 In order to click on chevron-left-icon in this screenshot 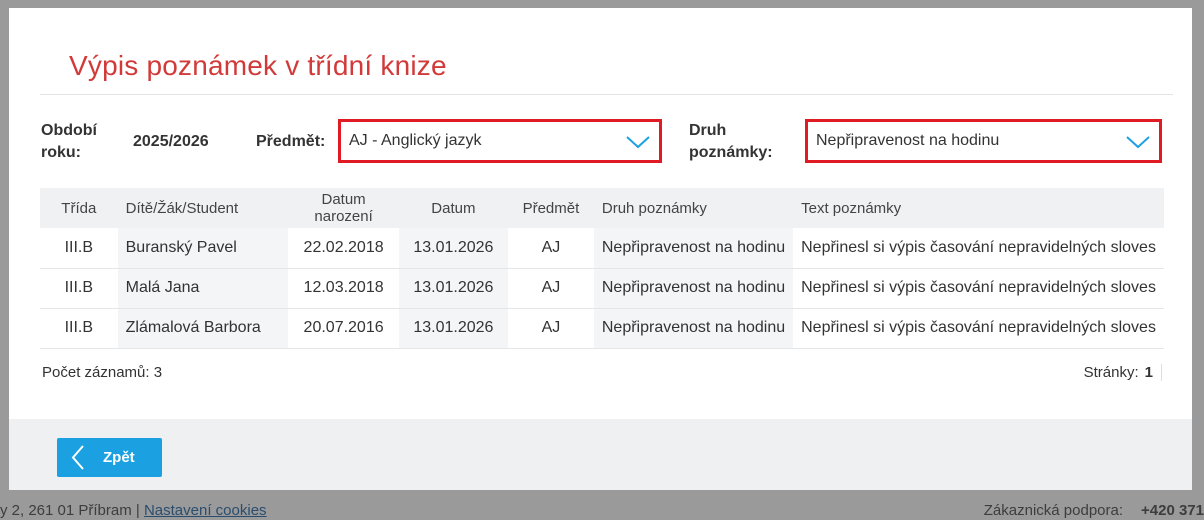, I will do `click(77, 457)`.